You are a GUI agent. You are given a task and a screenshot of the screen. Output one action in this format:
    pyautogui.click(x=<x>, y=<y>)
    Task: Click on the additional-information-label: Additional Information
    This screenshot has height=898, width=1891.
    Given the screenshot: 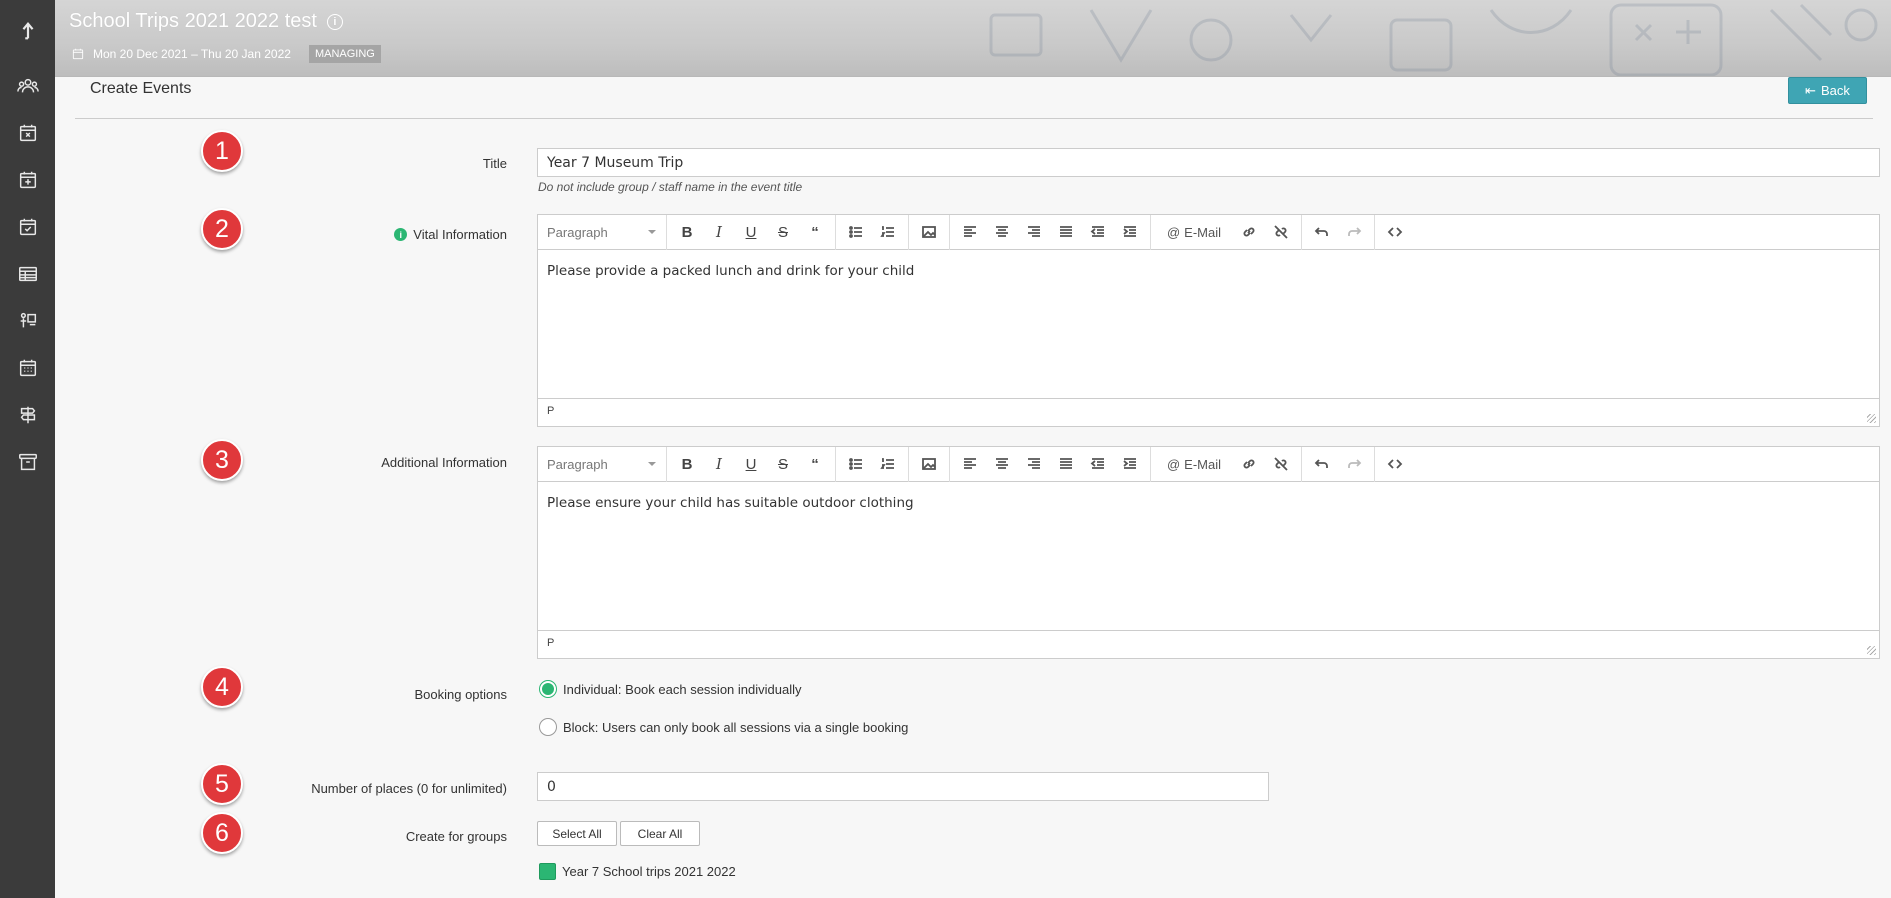 What is the action you would take?
    pyautogui.click(x=444, y=462)
    